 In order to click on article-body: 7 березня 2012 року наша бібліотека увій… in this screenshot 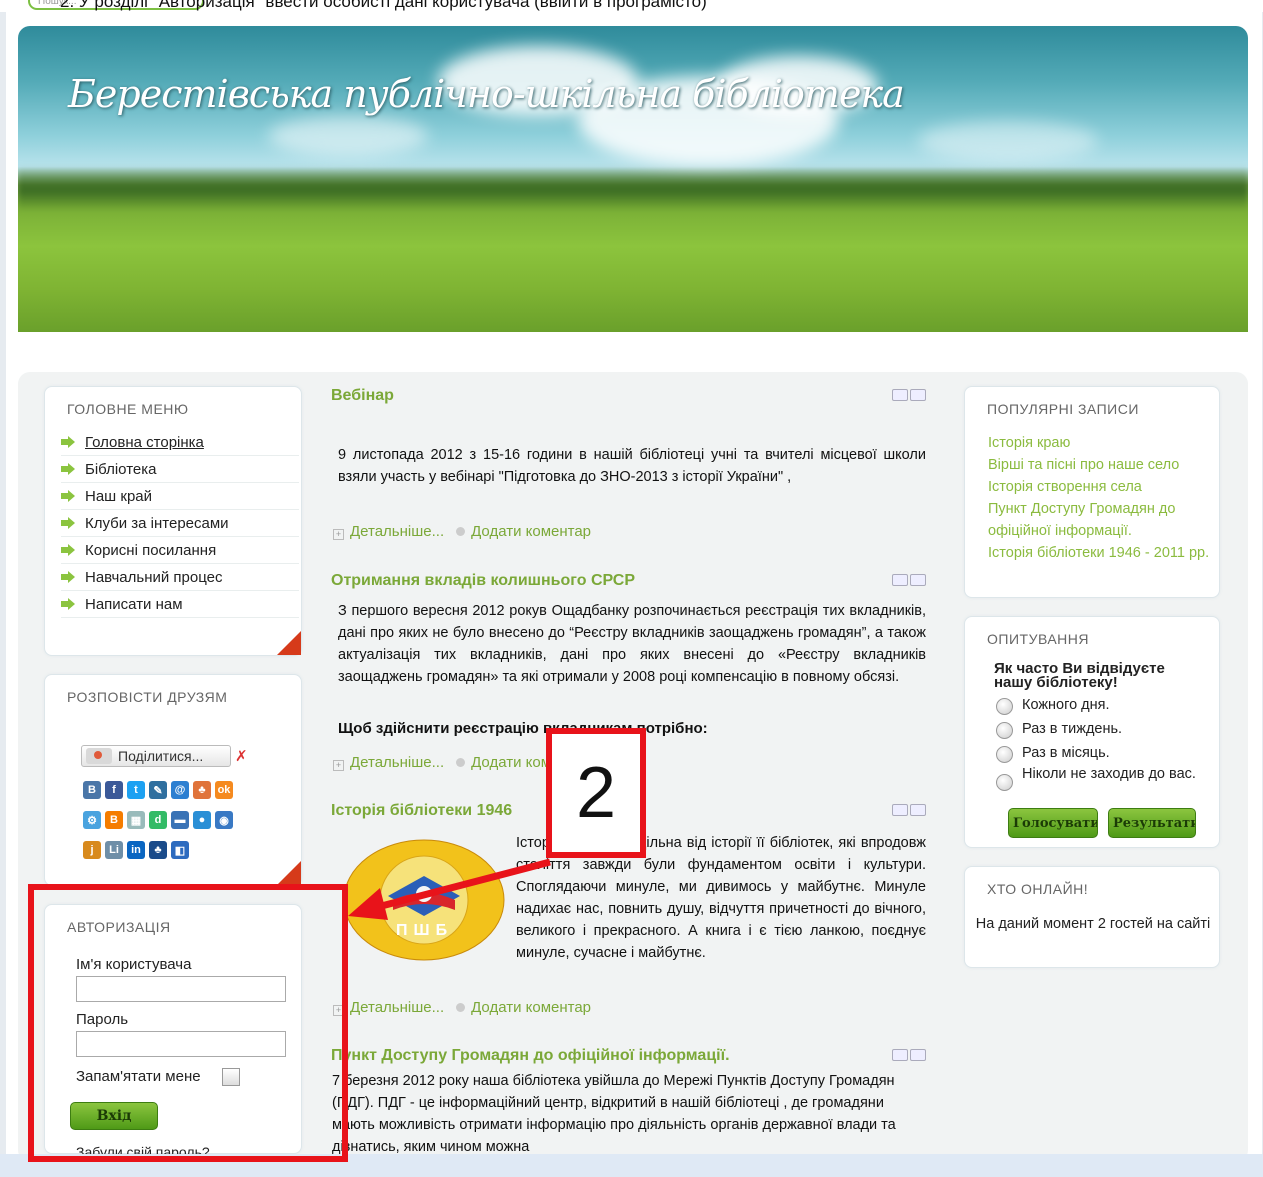, I will do `click(614, 1113)`.